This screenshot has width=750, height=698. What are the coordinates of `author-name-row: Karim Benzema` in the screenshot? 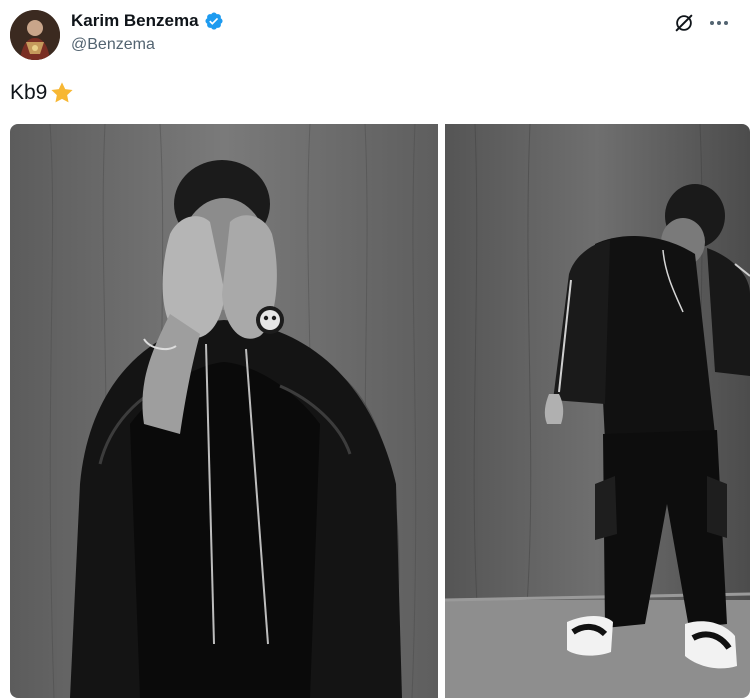 It's located at (147, 21).